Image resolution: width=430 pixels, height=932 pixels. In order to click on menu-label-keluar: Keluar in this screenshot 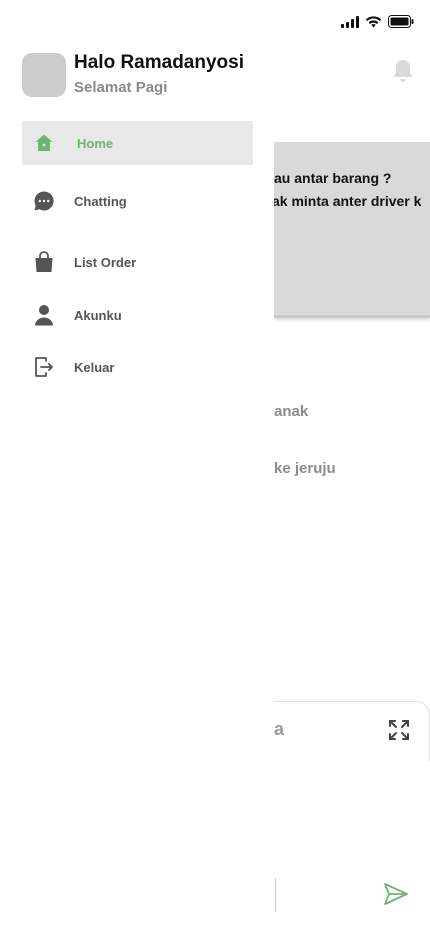, I will do `click(94, 367)`.